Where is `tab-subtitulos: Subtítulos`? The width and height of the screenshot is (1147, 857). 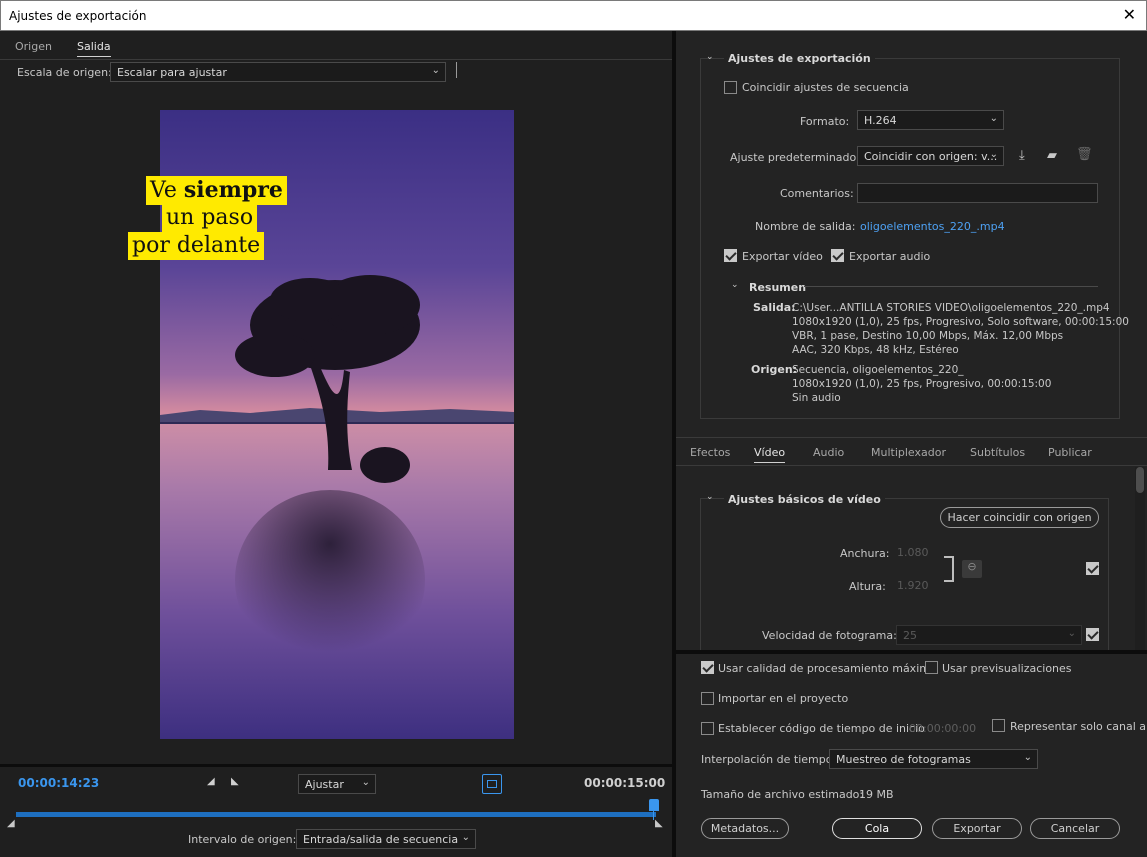 tab-subtitulos: Subtítulos is located at coordinates (997, 452).